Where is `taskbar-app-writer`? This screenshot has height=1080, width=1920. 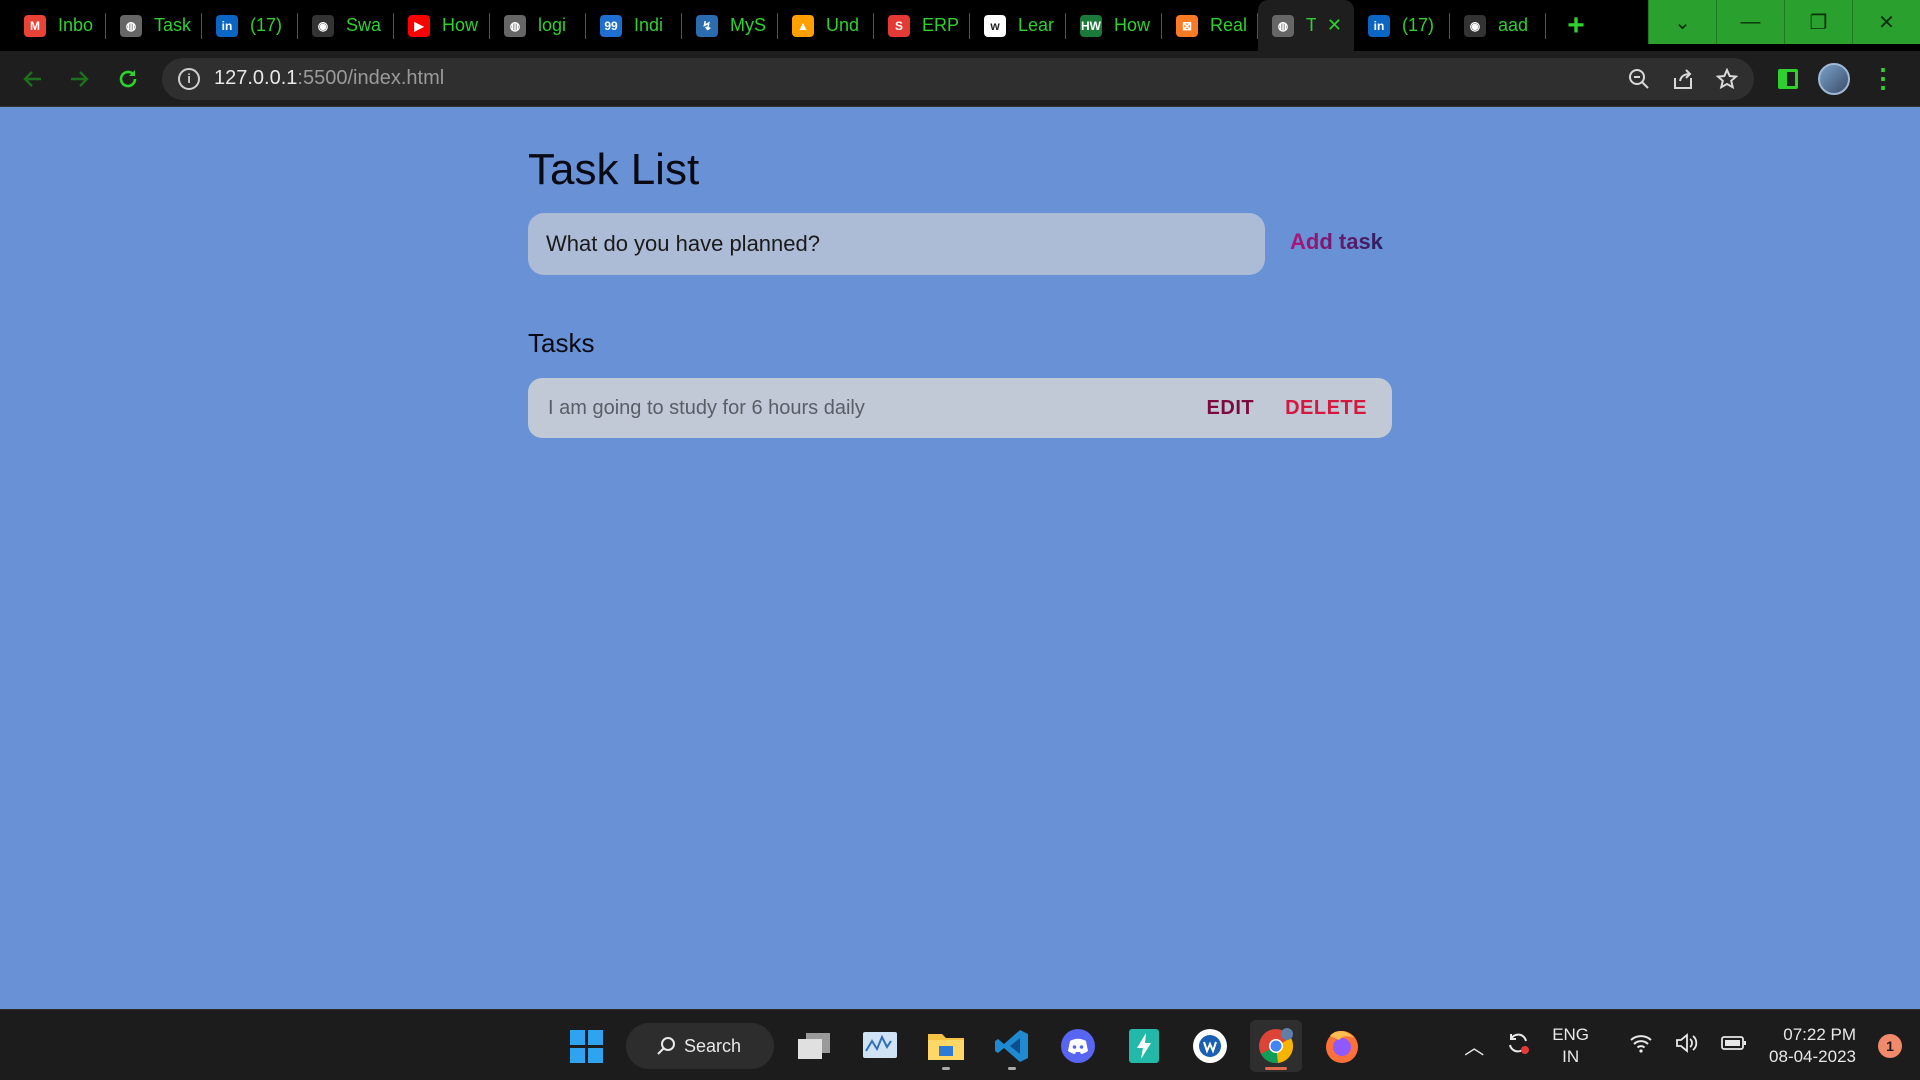 taskbar-app-writer is located at coordinates (1210, 1046).